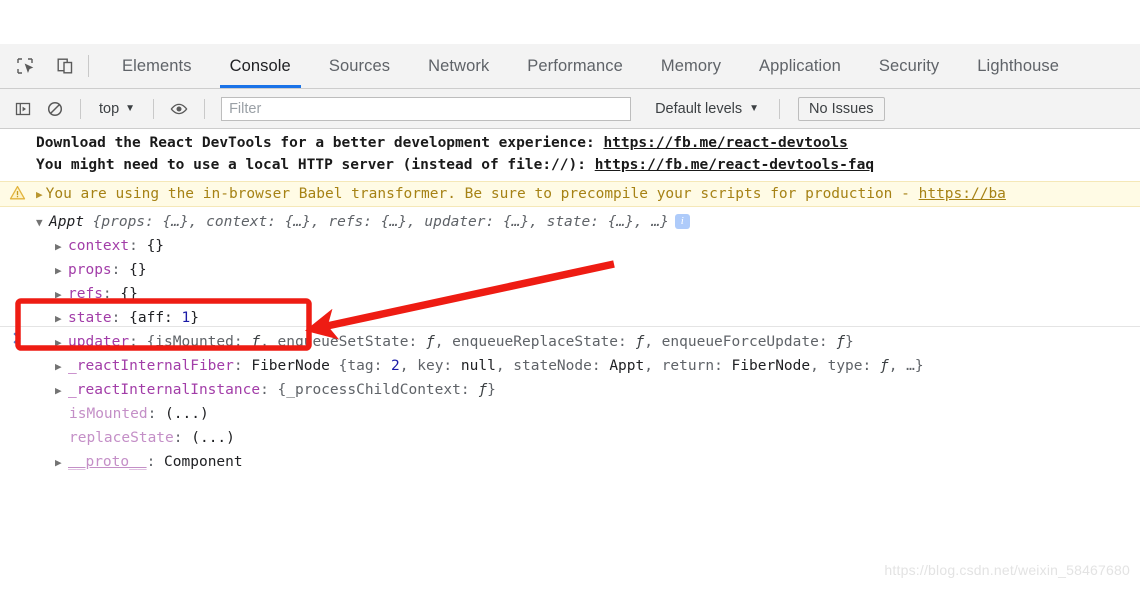 The image size is (1140, 591). I want to click on tab-performance: Performance, so click(575, 66).